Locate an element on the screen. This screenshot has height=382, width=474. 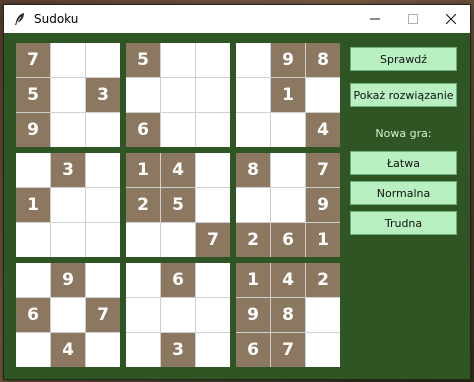
sudoku-block: 96 74 is located at coordinates (68, 315).